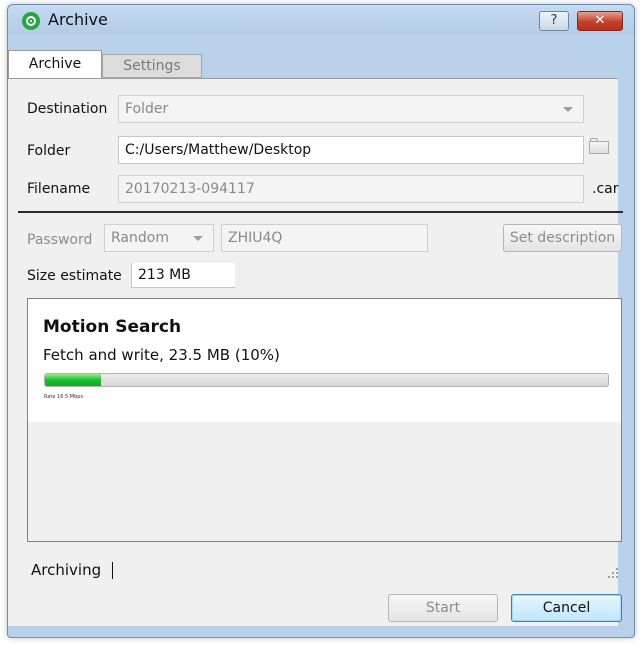 The height and width of the screenshot is (646, 642). Describe the element at coordinates (324, 238) in the screenshot. I see `password-input: ZHIU4Q` at that location.